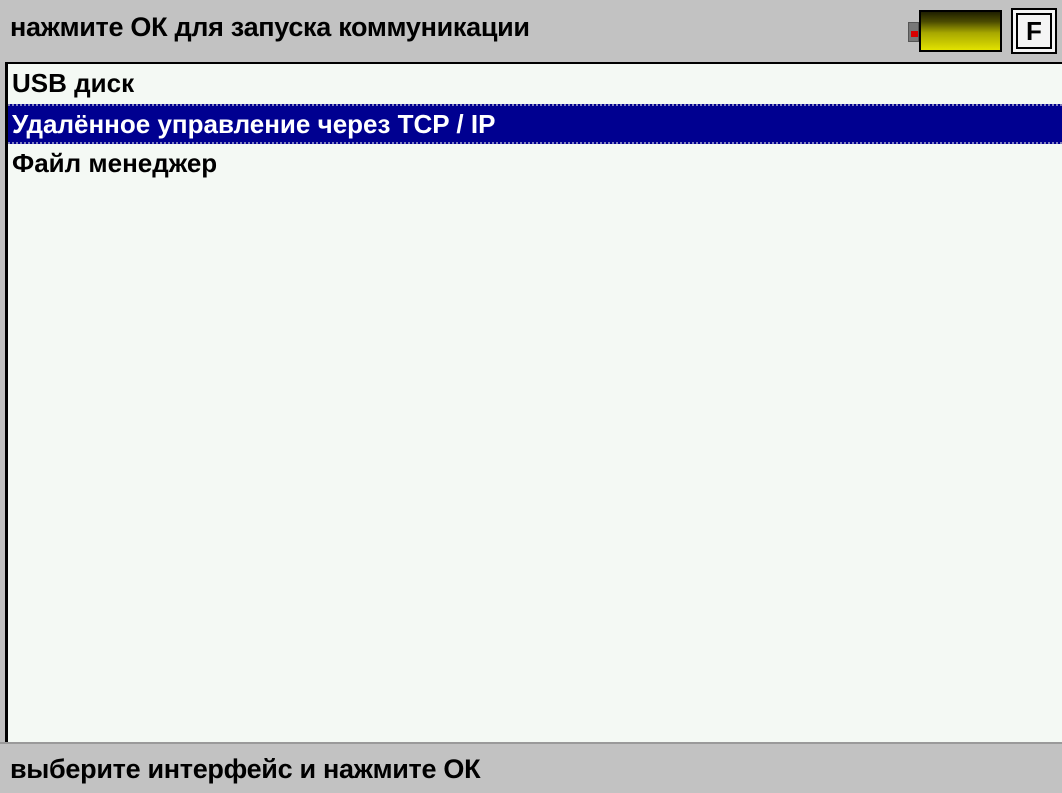  What do you see at coordinates (115, 163) in the screenshot?
I see `list-item-label: Файл менеджер` at bounding box center [115, 163].